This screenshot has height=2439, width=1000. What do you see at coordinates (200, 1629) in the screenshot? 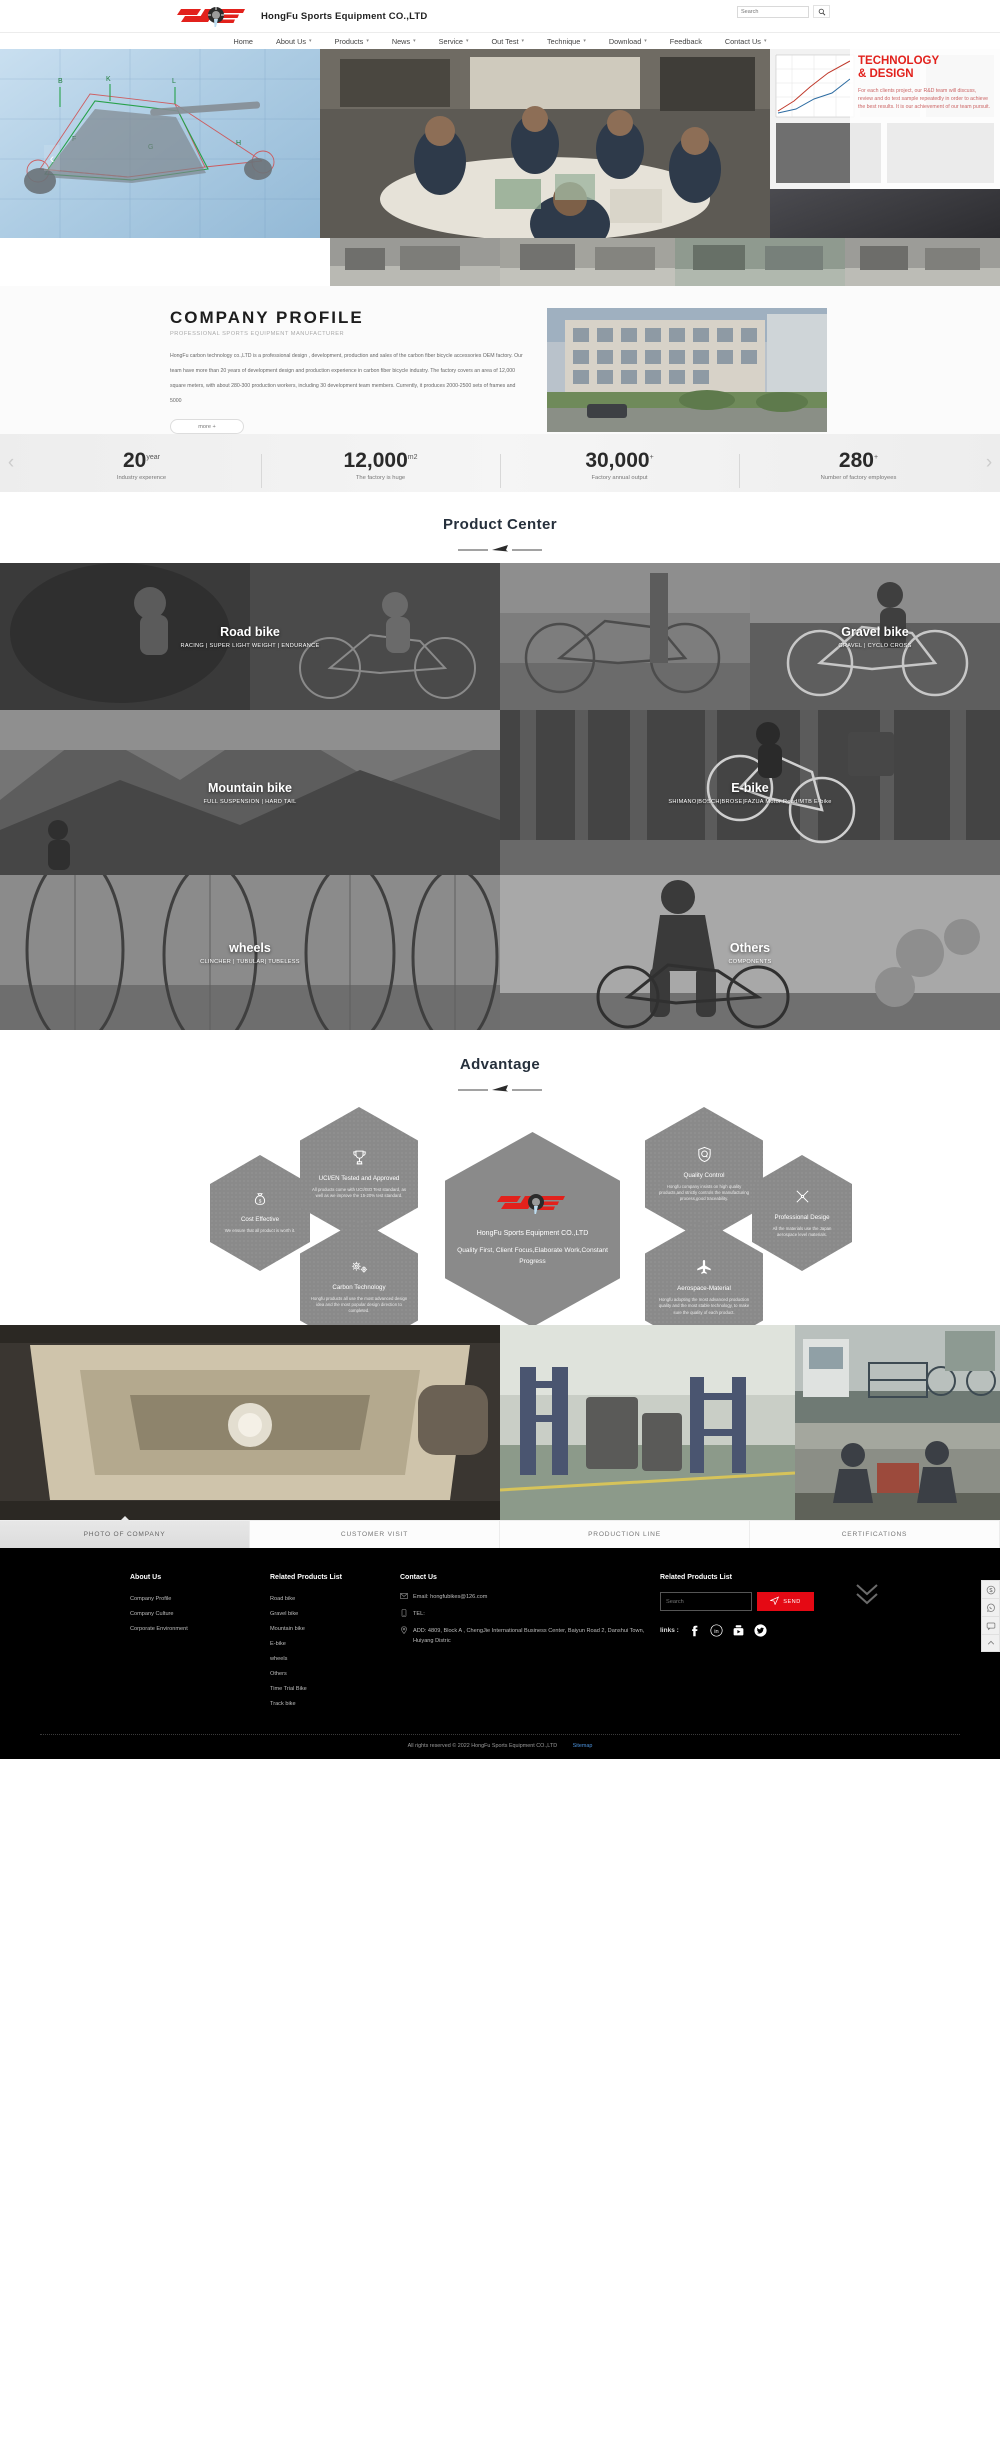
I see `footer-link-corporate-environment: Corporate Environment` at bounding box center [200, 1629].